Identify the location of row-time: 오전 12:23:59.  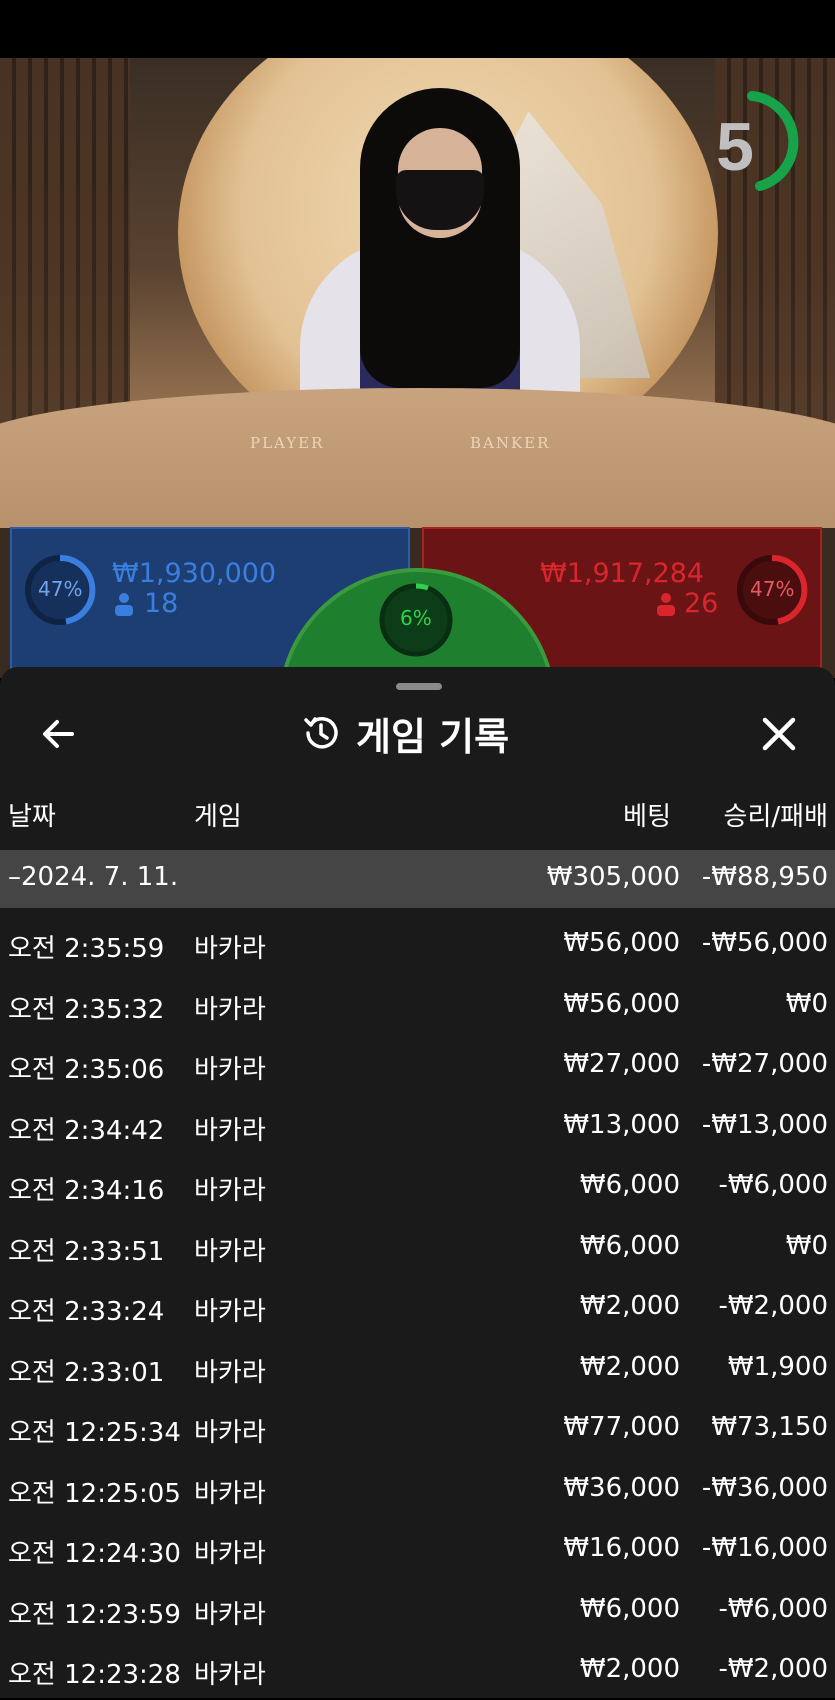
(94, 1614).